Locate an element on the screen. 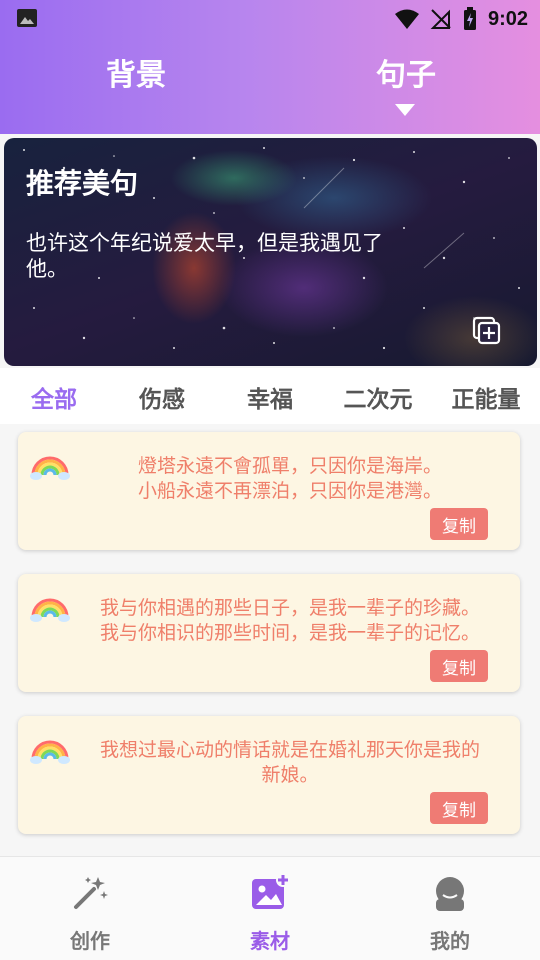 This screenshot has height=960, width=540. nav-label: 创作 is located at coordinates (90, 941).